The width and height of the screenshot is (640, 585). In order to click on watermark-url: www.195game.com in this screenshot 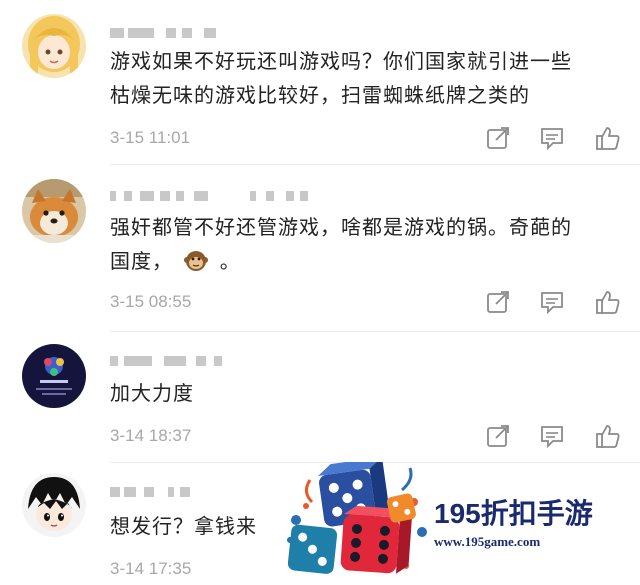, I will do `click(487, 541)`.